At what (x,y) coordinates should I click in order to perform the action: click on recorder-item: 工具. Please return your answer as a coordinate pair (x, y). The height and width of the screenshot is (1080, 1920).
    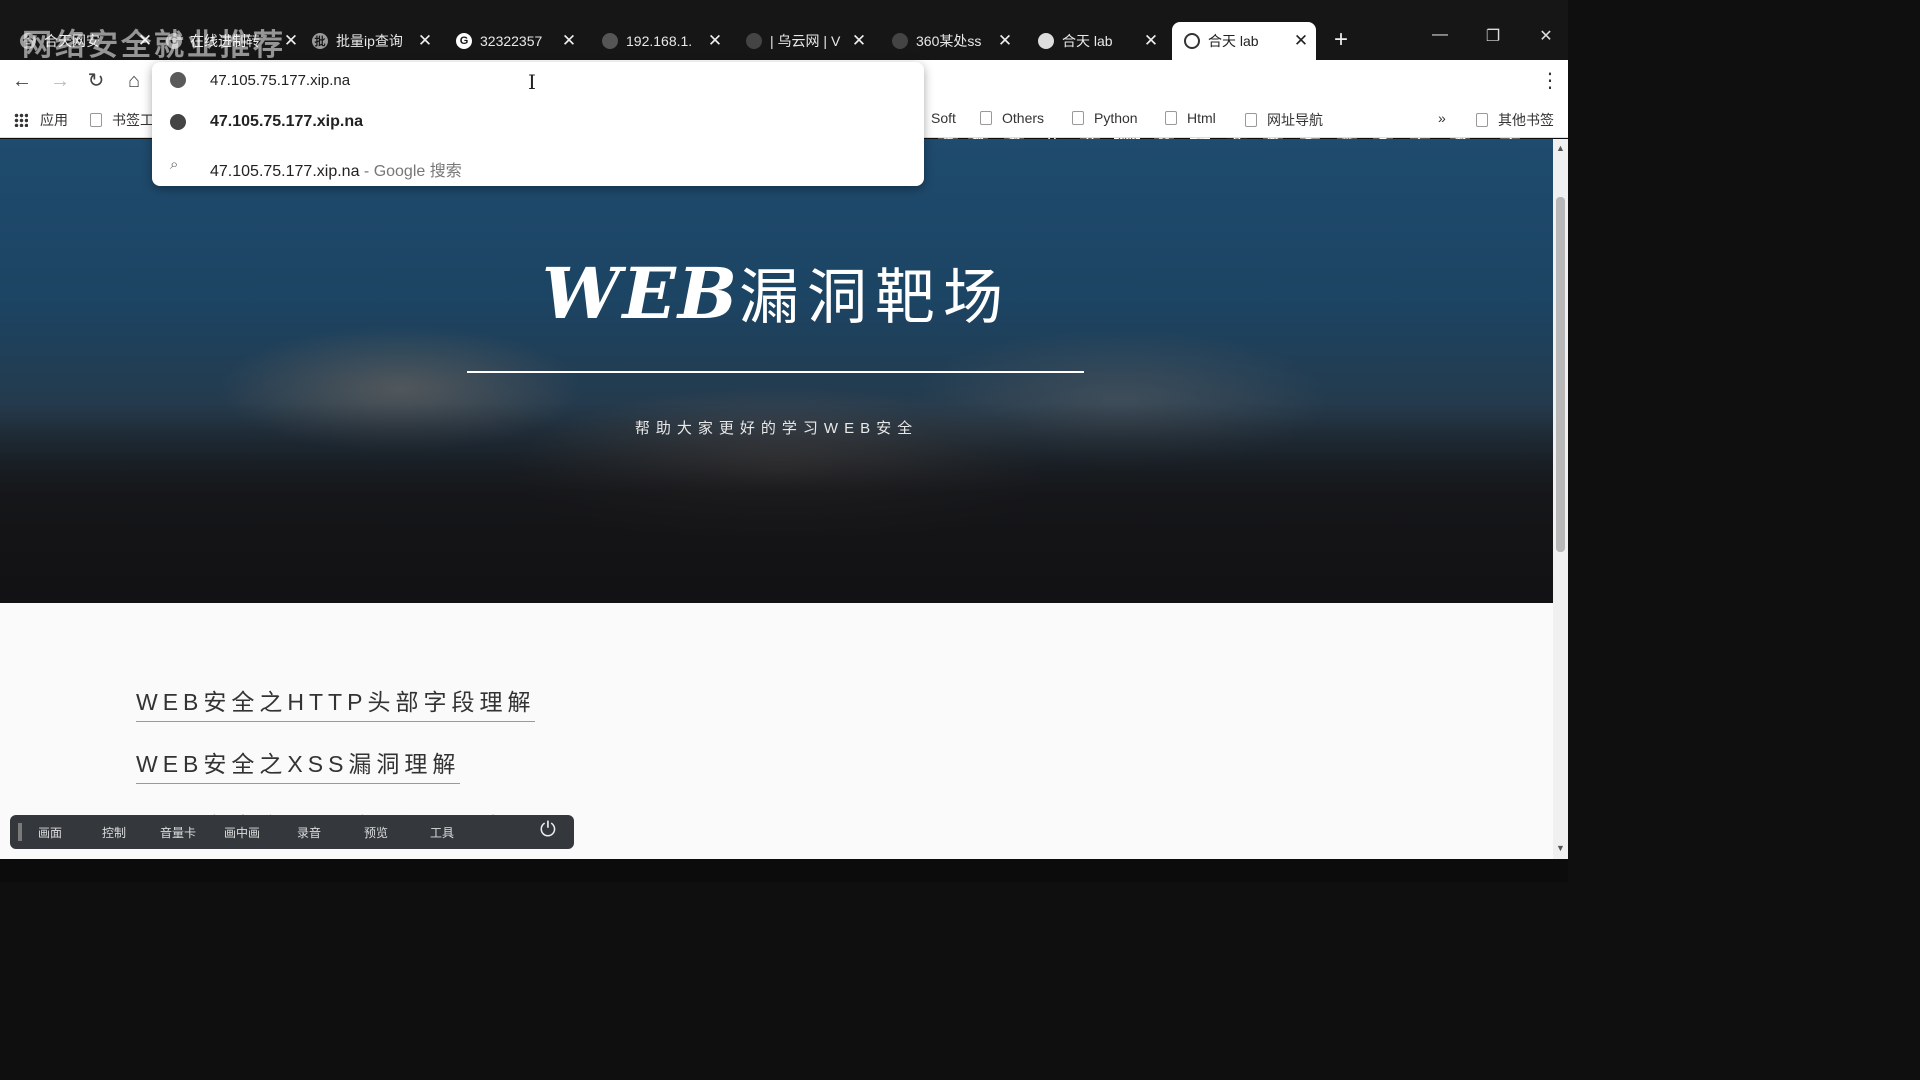
    Looking at the image, I should click on (442, 832).